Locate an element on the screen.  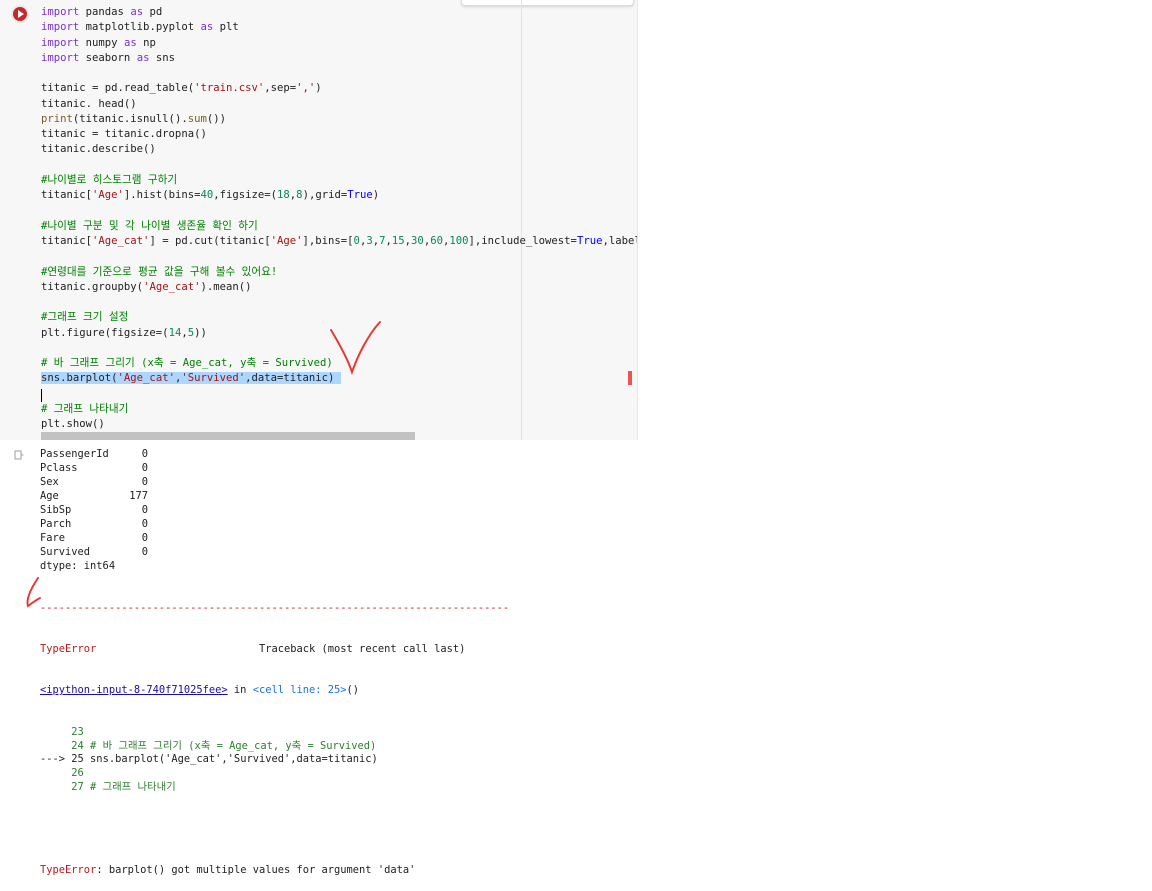
code-token: 14 is located at coordinates (175, 332).